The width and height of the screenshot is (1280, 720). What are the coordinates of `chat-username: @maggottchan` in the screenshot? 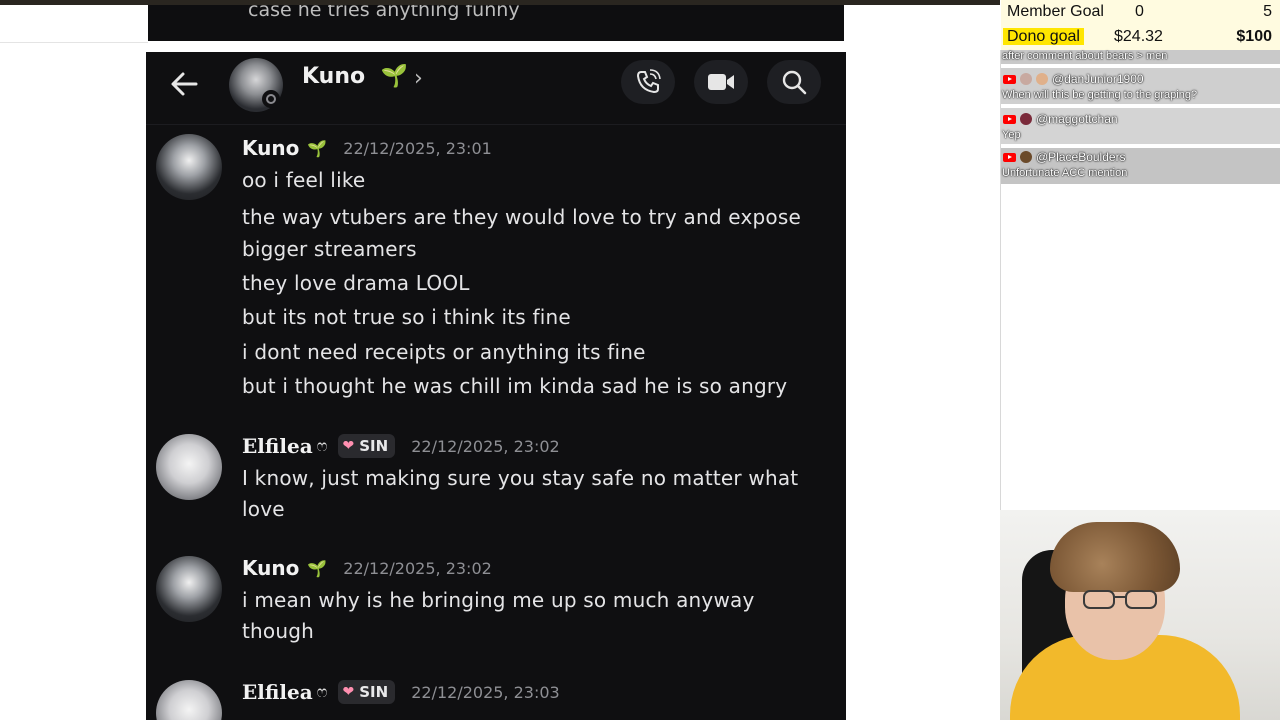 It's located at (1077, 119).